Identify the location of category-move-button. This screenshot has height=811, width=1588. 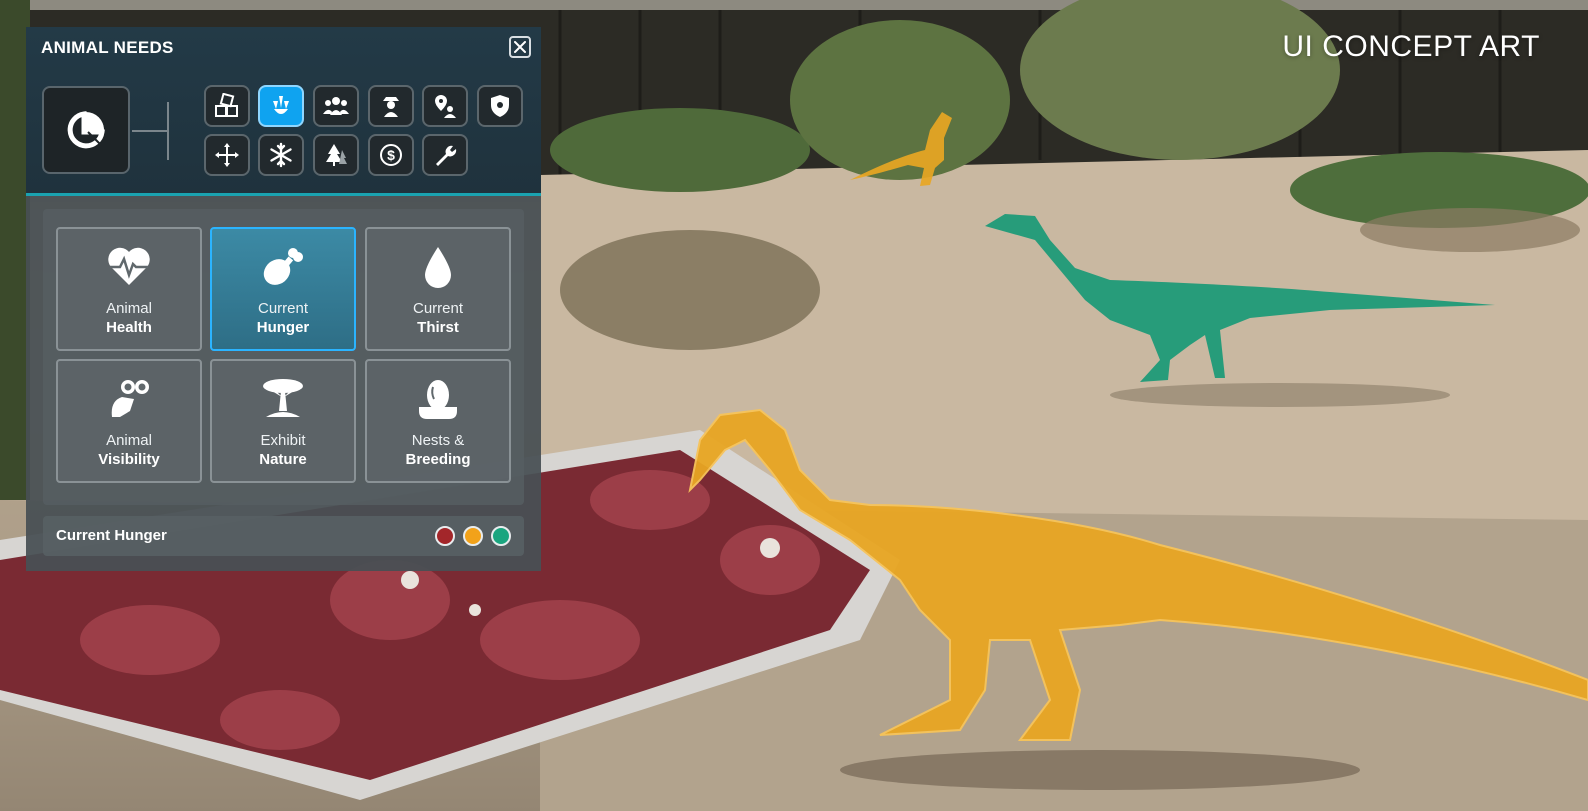
(227, 155).